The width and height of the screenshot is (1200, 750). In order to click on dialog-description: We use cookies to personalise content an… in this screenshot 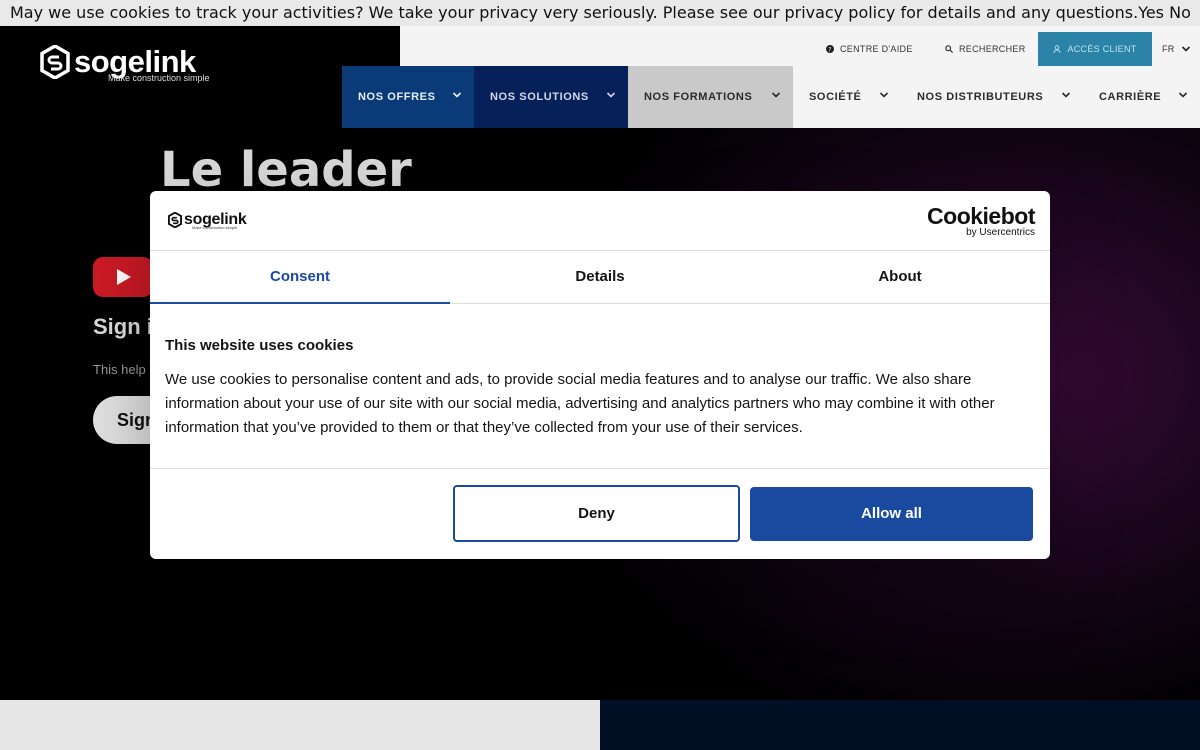, I will do `click(580, 403)`.